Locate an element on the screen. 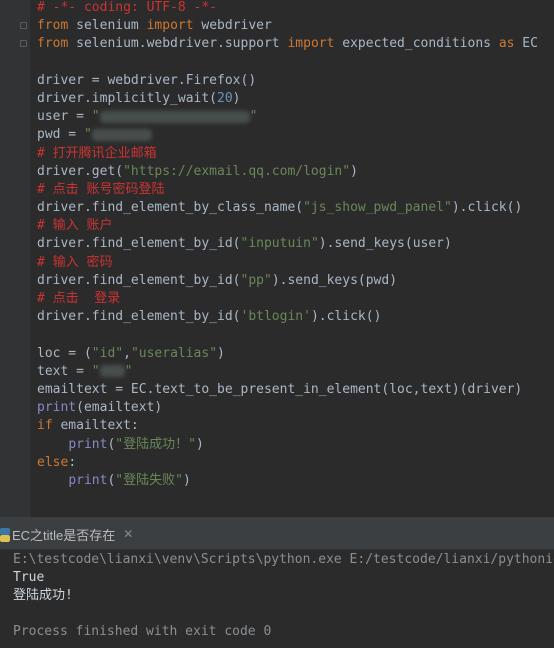 The width and height of the screenshot is (554, 648). code-token: "https://exmail.qq.com/login" is located at coordinates (237, 171).